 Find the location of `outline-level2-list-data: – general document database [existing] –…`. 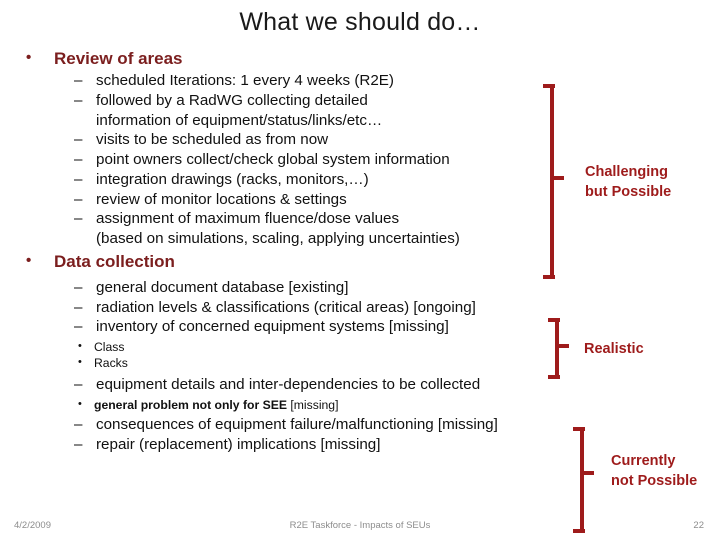

outline-level2-list-data: – general document database [existing] –… is located at coordinates (298, 307).